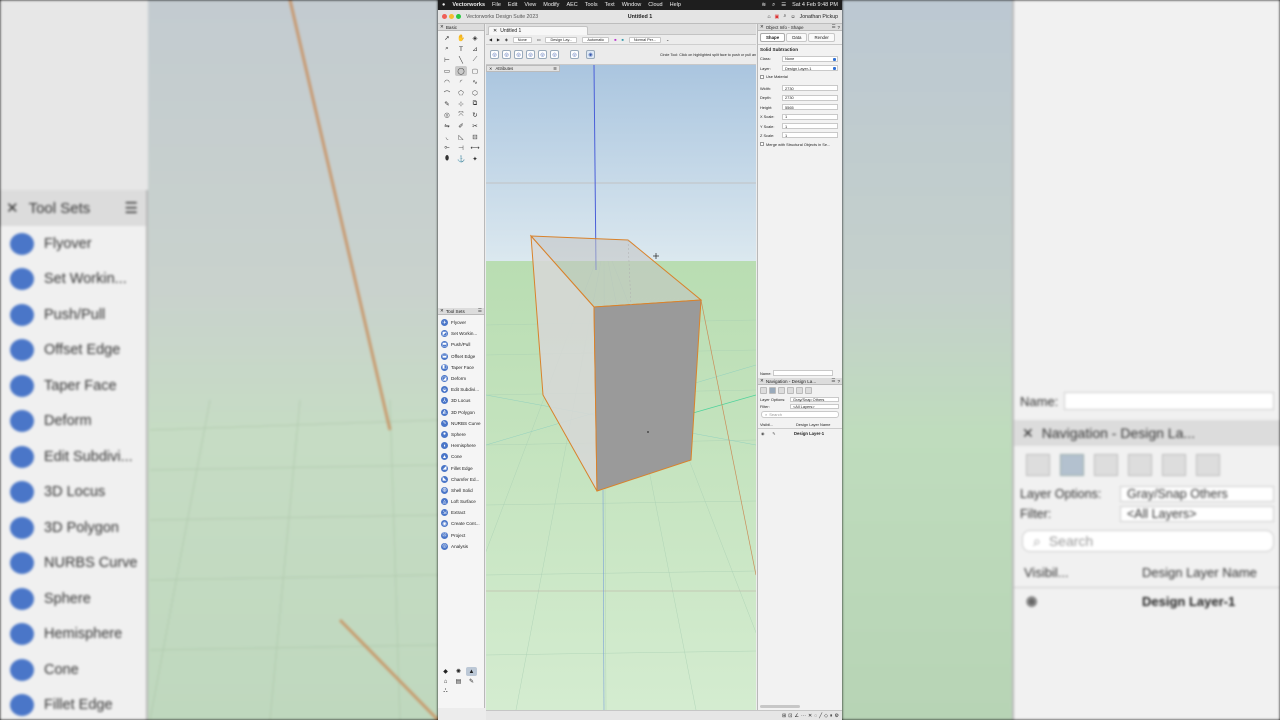 The height and width of the screenshot is (720, 1280). Describe the element at coordinates (445, 681) in the screenshot. I see `building-shell-set-icon: ⌂` at that location.